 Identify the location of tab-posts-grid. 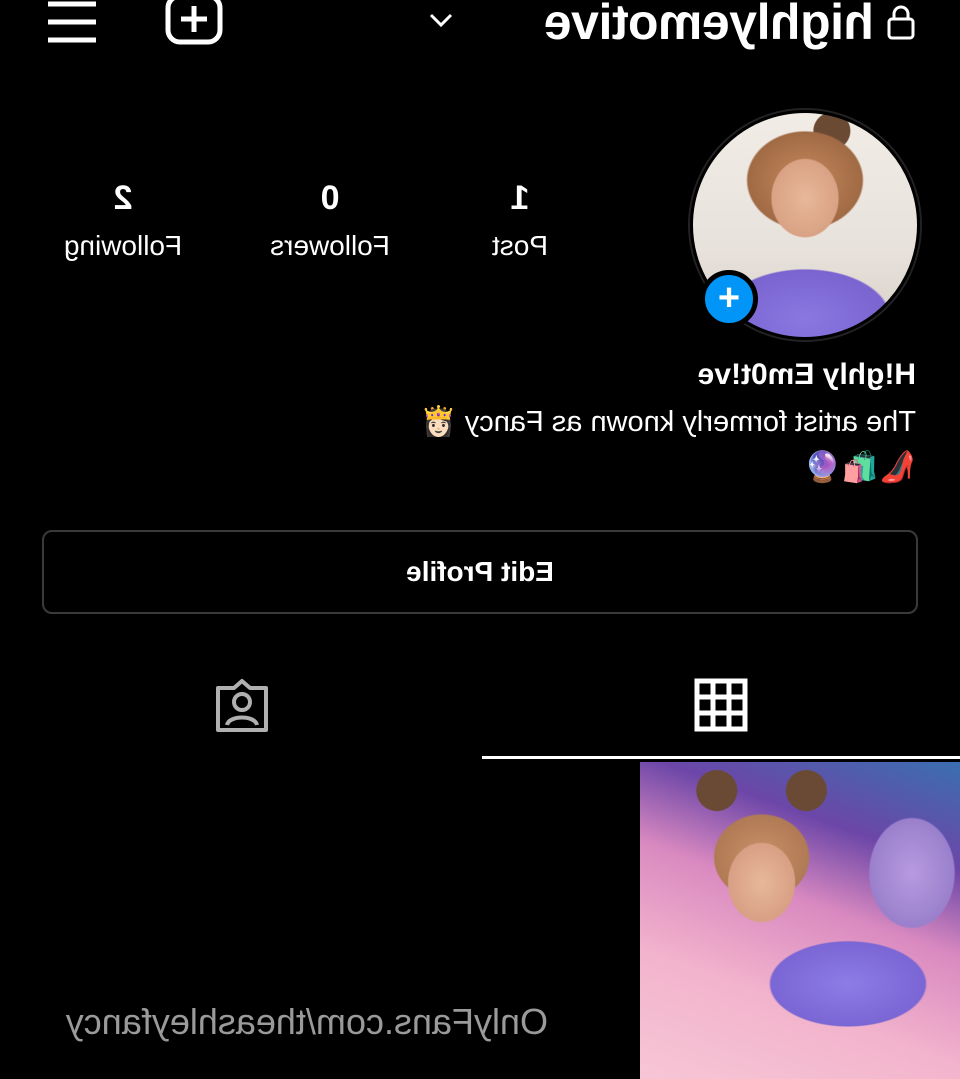
(720, 710).